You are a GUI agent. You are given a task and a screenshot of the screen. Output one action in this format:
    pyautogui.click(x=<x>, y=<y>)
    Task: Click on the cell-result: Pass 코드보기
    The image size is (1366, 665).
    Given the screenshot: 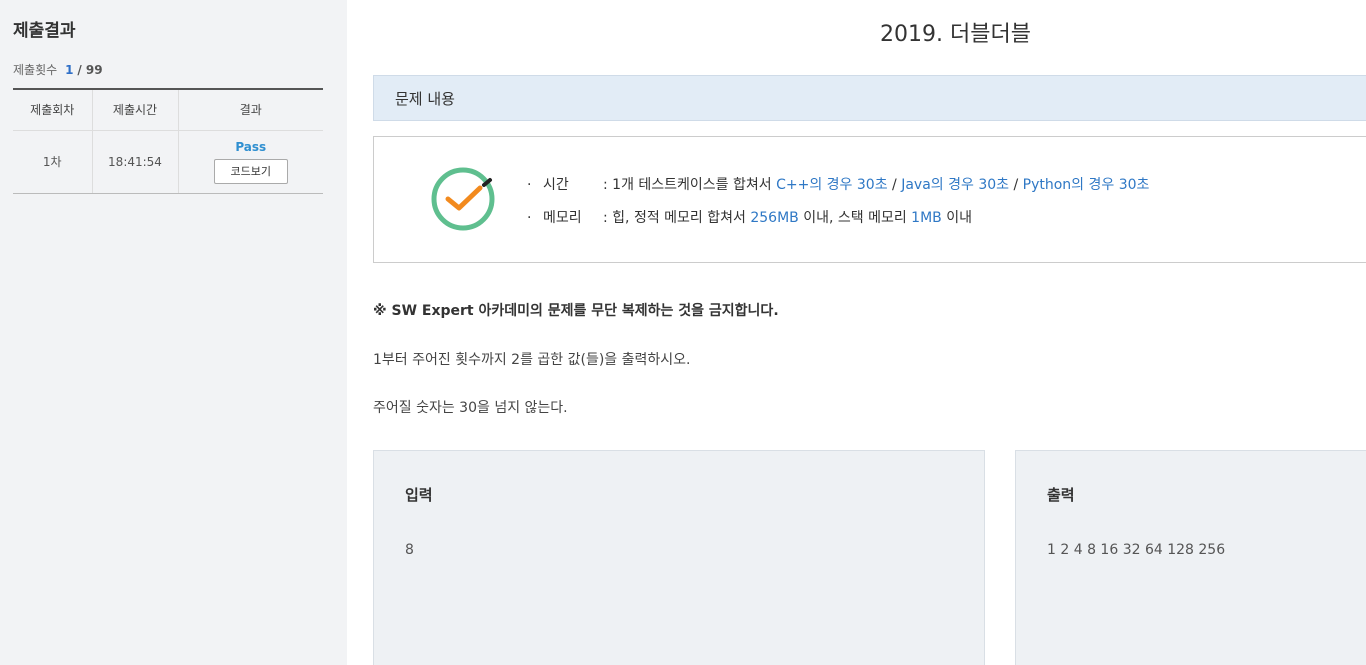 What is the action you would take?
    pyautogui.click(x=250, y=162)
    